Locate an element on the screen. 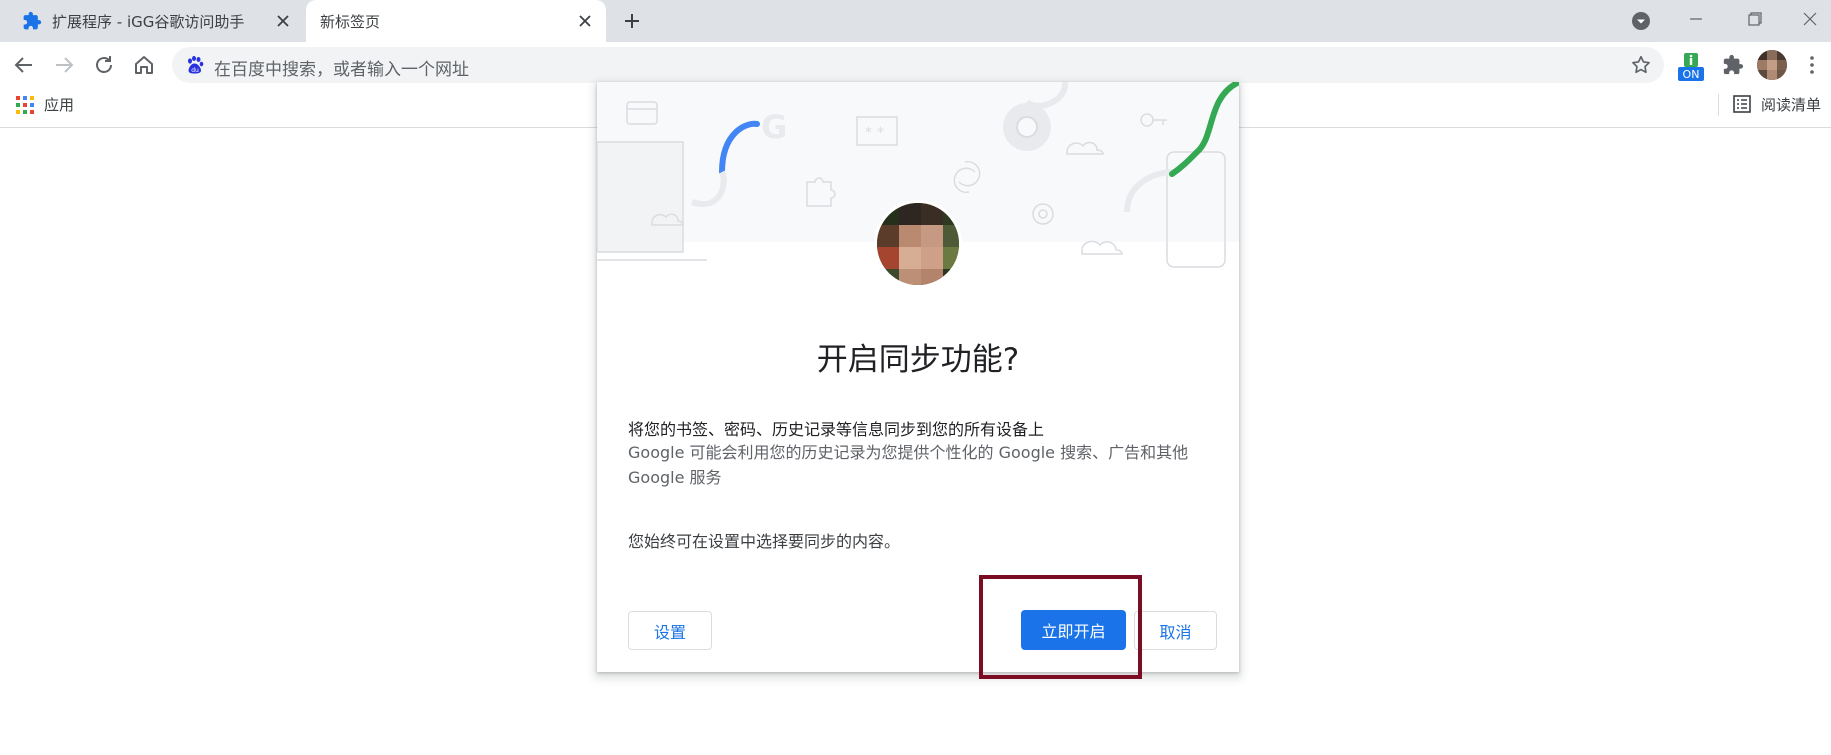 The height and width of the screenshot is (755, 1831). new-tab-plus-icon is located at coordinates (632, 21).